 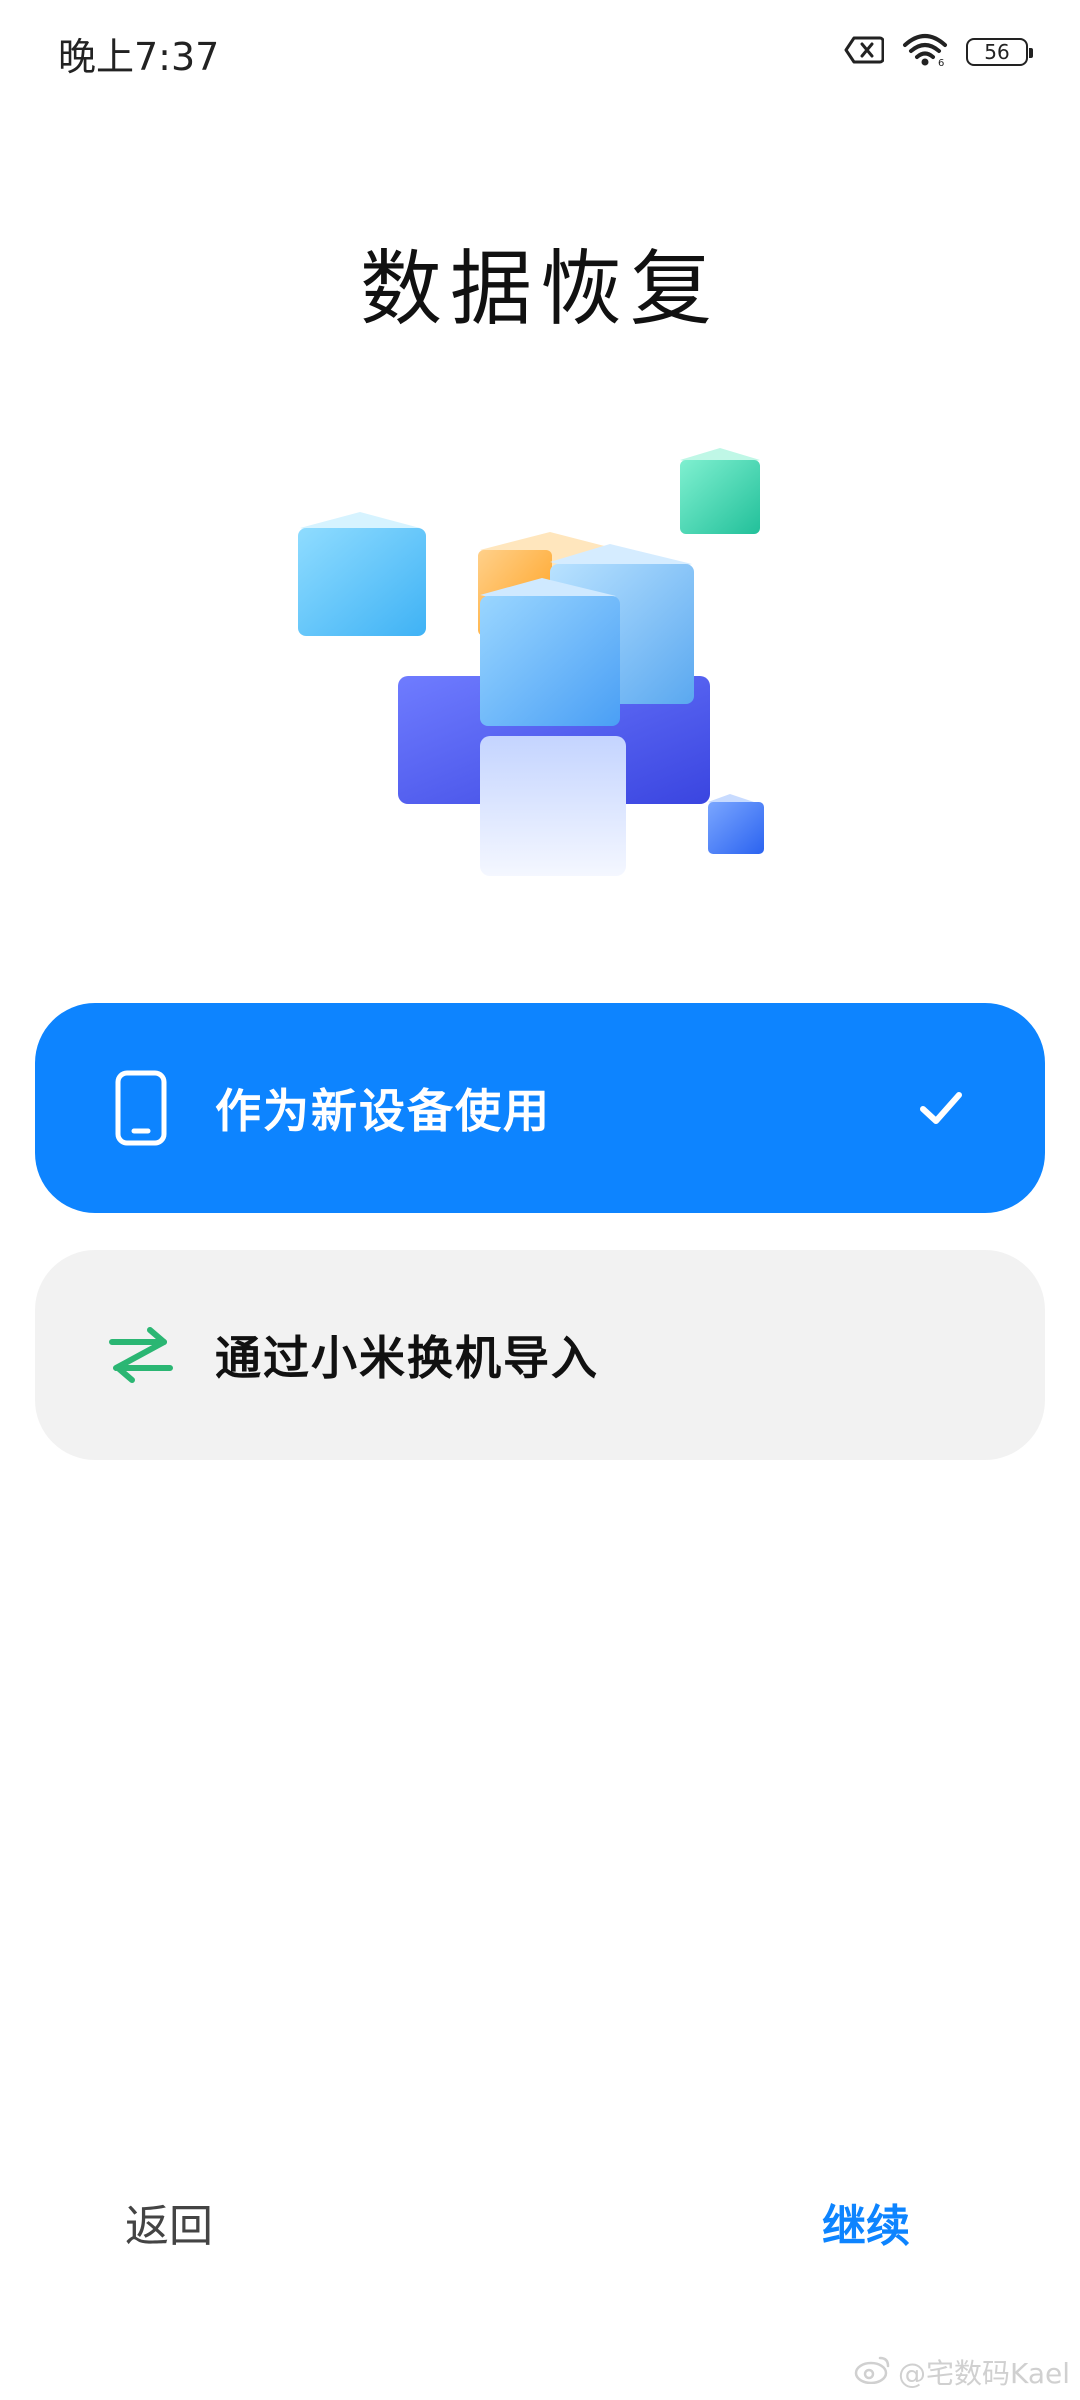 I want to click on status-time: 晚上7:37, so click(x=139, y=57).